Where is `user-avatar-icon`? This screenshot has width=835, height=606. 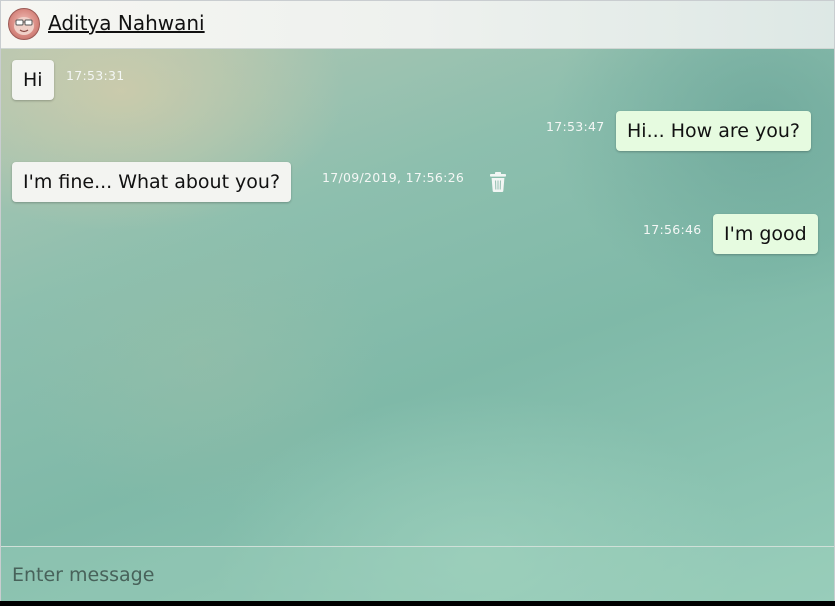 user-avatar-icon is located at coordinates (24, 24).